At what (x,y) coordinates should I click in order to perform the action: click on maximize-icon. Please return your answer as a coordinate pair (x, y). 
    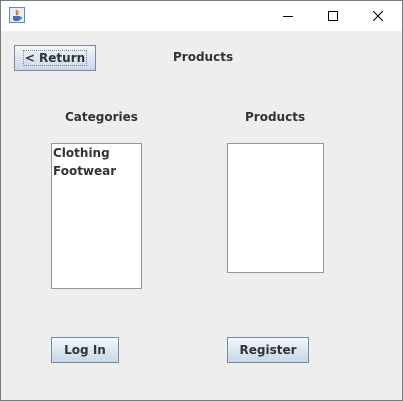
    Looking at the image, I should click on (333, 16).